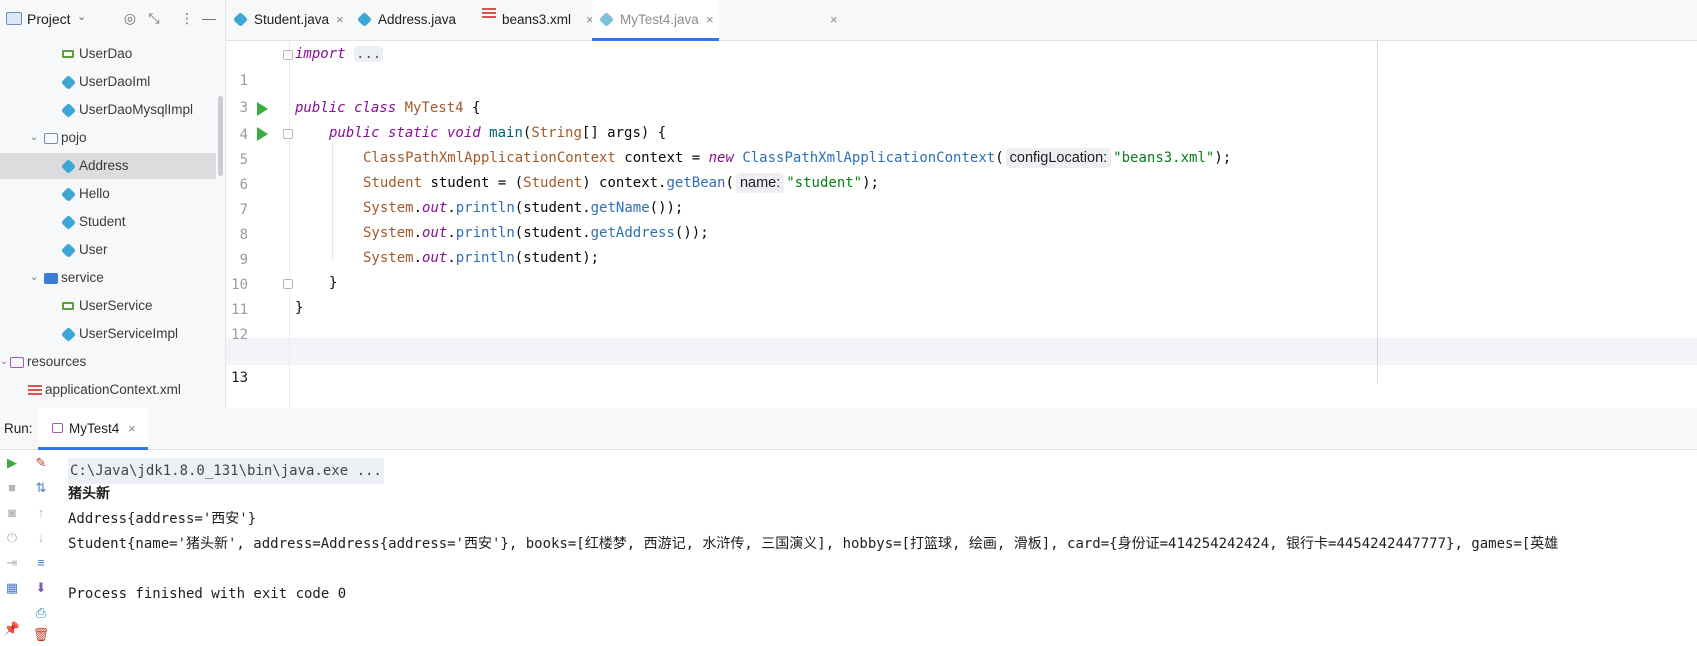 Image resolution: width=1697 pixels, height=646 pixels. I want to click on java-main-icon, so click(606, 19).